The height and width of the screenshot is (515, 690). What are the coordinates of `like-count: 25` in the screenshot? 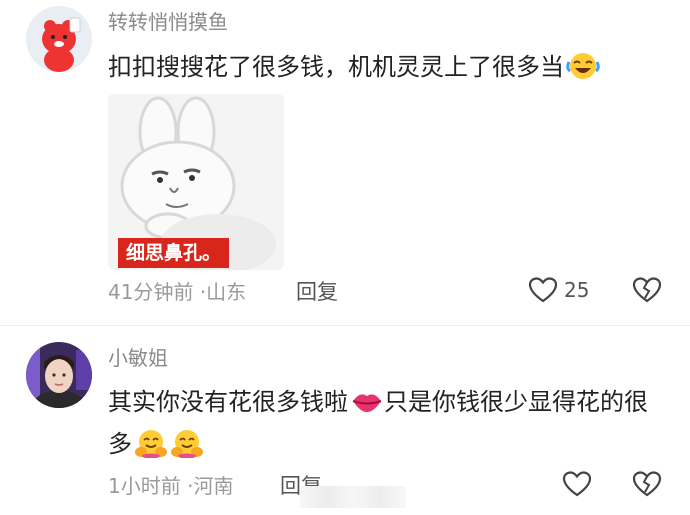 It's located at (577, 290).